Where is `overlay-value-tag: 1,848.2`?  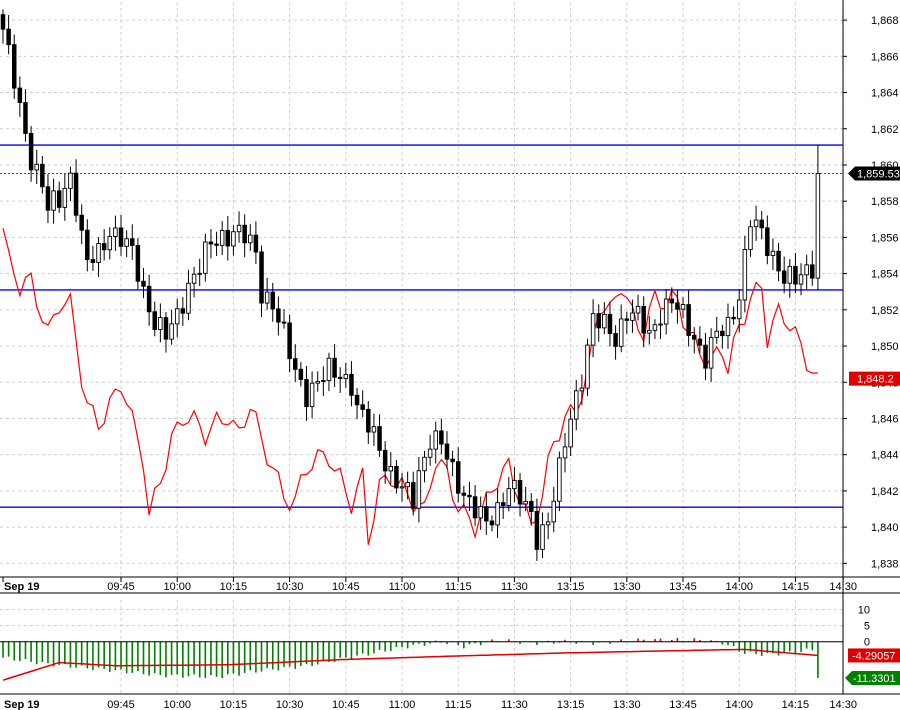 overlay-value-tag: 1,848.2 is located at coordinates (874, 378).